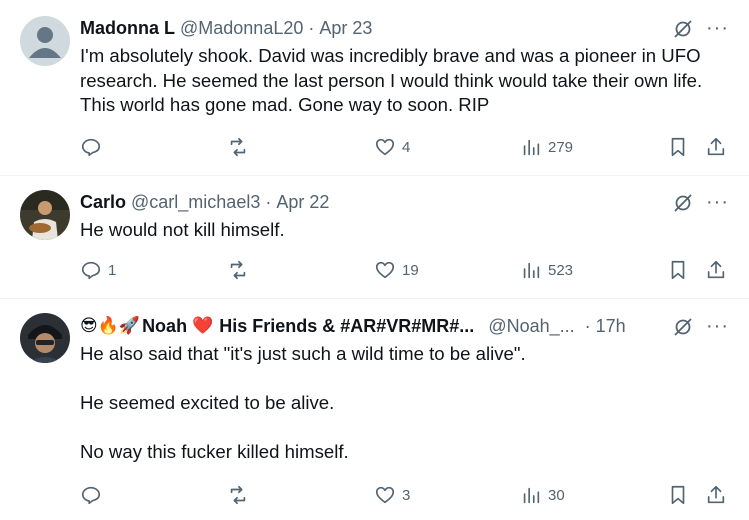  I want to click on name-emoji-prefix: 😎🔥🚀, so click(110, 325).